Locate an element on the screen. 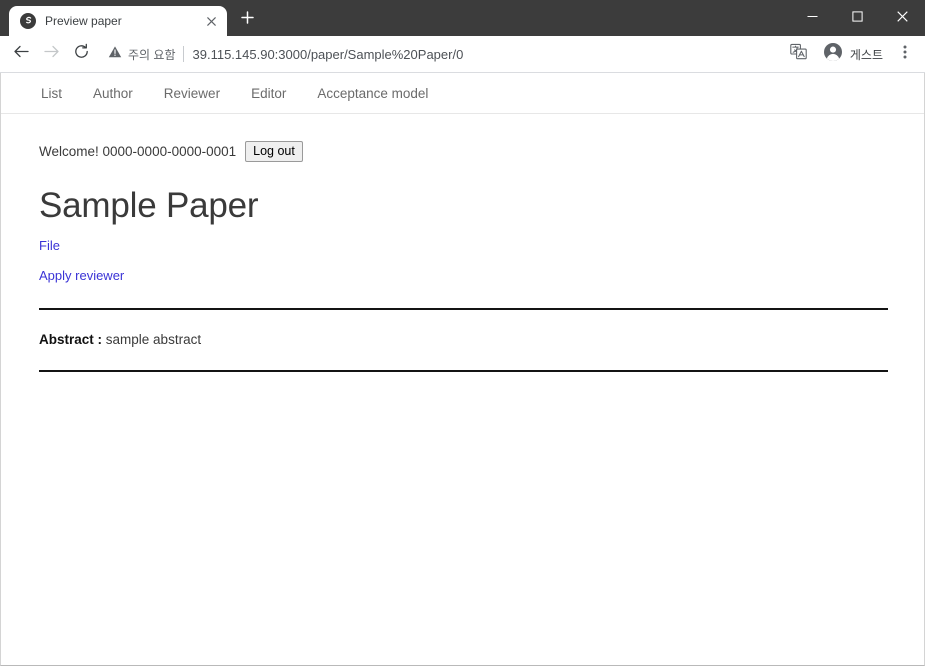 The image size is (925, 666). window-close-button is located at coordinates (902, 18).